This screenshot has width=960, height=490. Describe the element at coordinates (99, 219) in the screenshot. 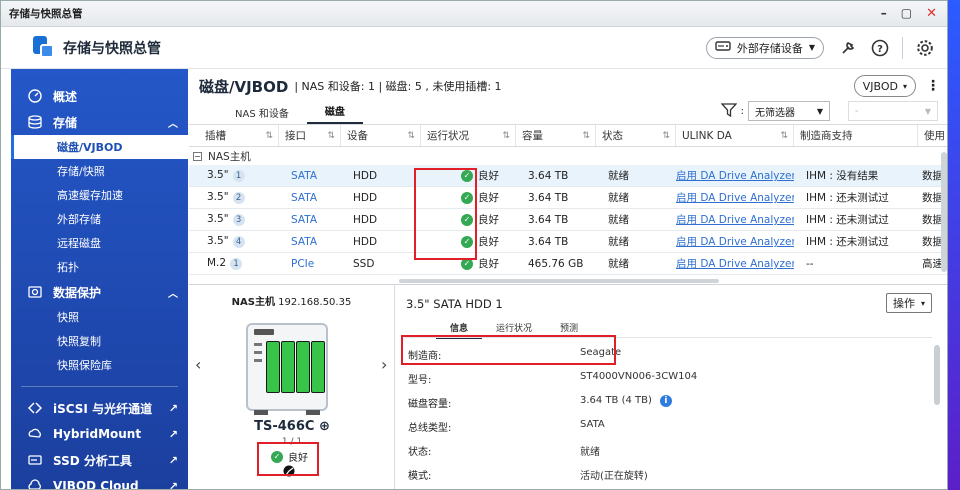

I see `sidebar-item-external-storage: 外部存储` at that location.